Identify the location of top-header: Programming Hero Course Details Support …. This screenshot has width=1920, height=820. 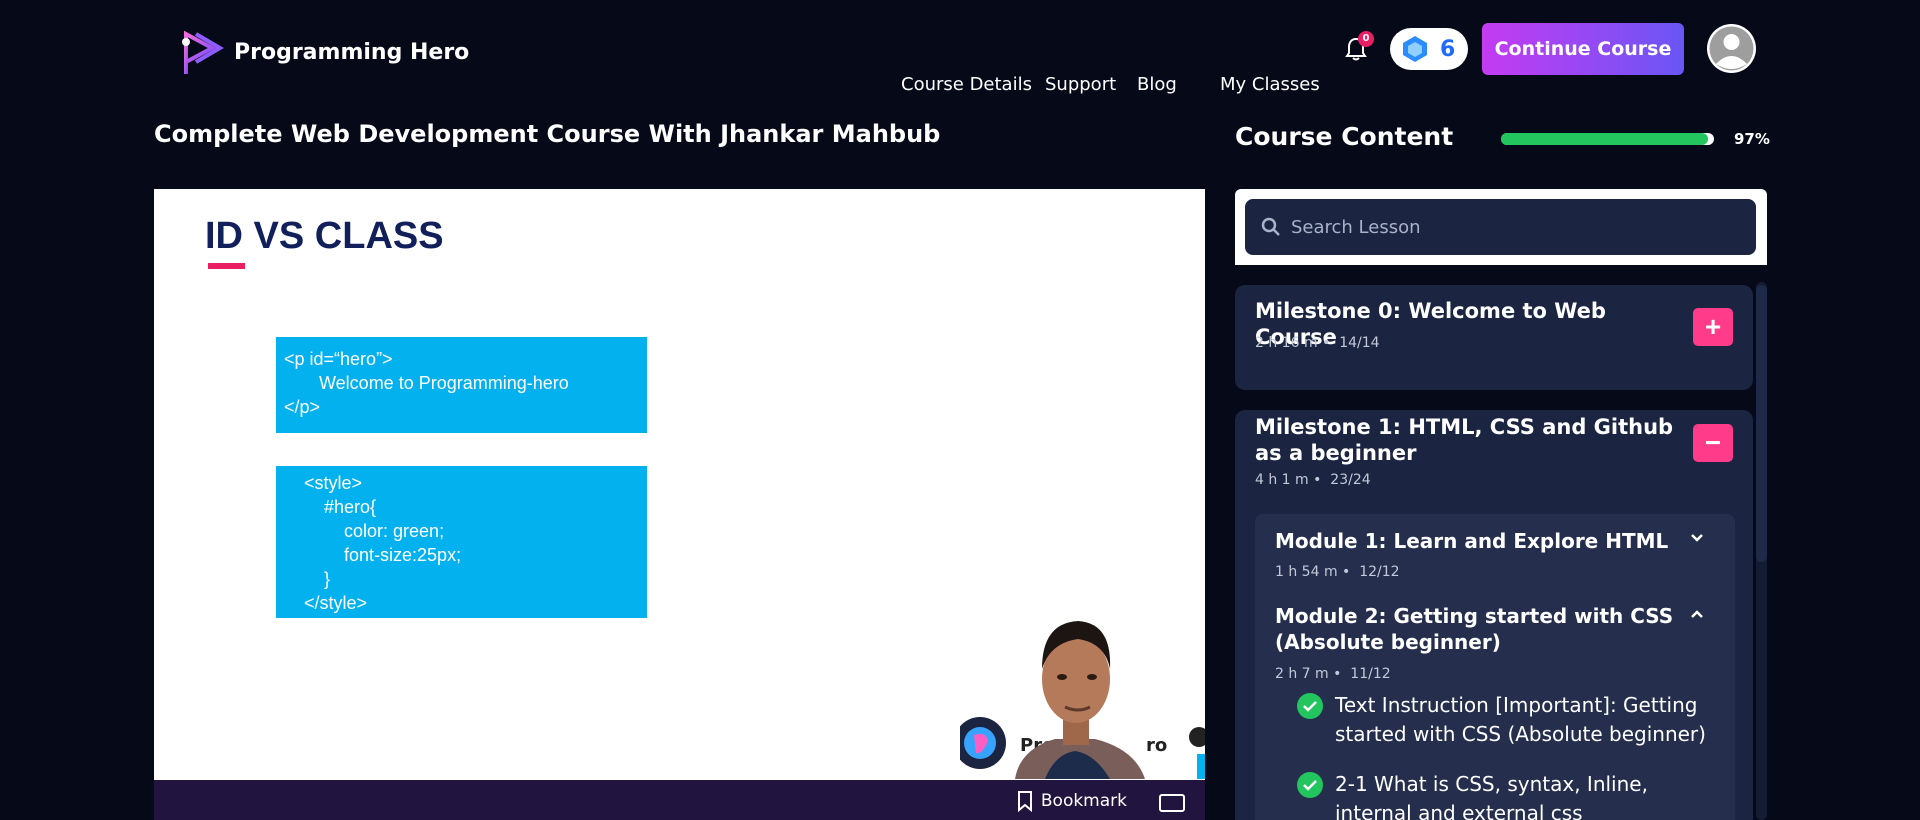
(960, 49).